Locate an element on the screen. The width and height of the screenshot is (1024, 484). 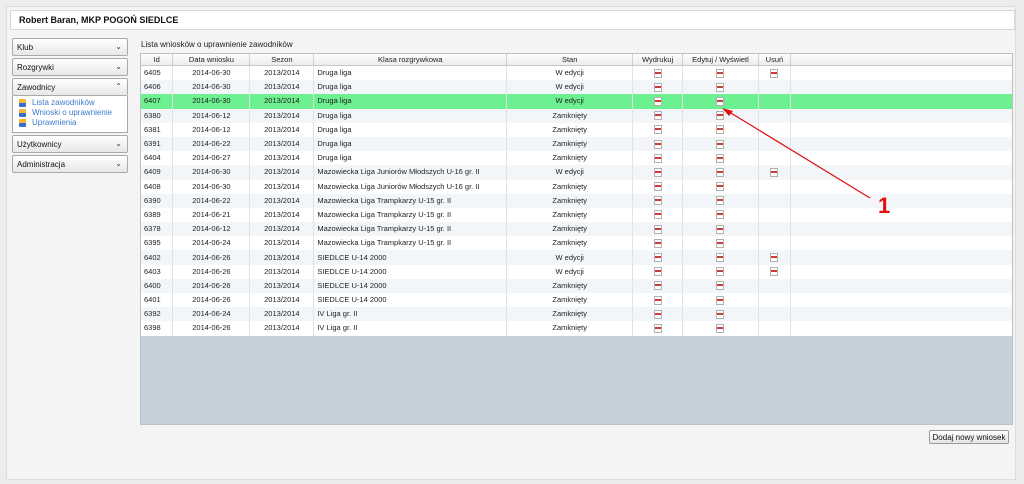
annotation-arrowhead is located at coordinates (727, 112).